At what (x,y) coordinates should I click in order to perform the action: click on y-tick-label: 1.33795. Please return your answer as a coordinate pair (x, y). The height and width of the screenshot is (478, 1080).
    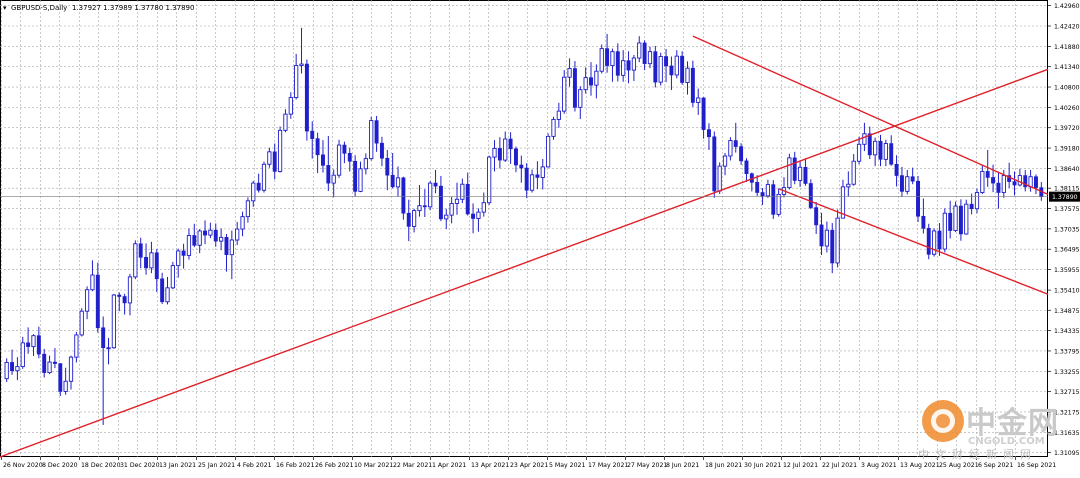
    Looking at the image, I should click on (1067, 351).